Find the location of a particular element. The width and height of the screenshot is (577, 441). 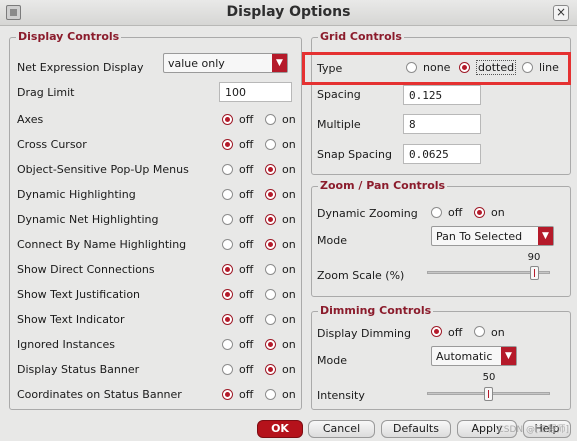

display-option-label: Show Text Indicator is located at coordinates (71, 319).